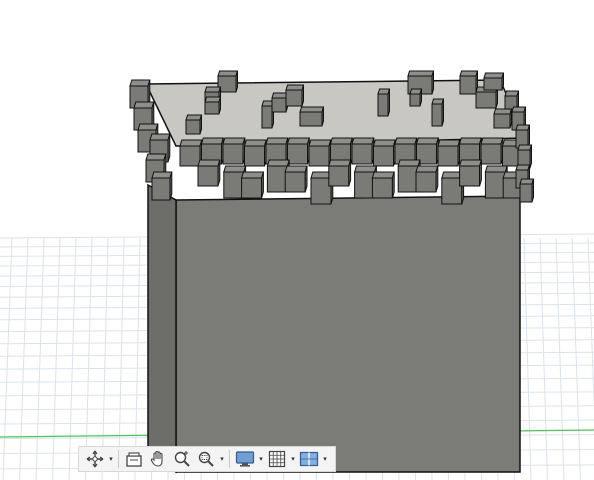 The image size is (594, 480). I want to click on viewports-button, so click(309, 459).